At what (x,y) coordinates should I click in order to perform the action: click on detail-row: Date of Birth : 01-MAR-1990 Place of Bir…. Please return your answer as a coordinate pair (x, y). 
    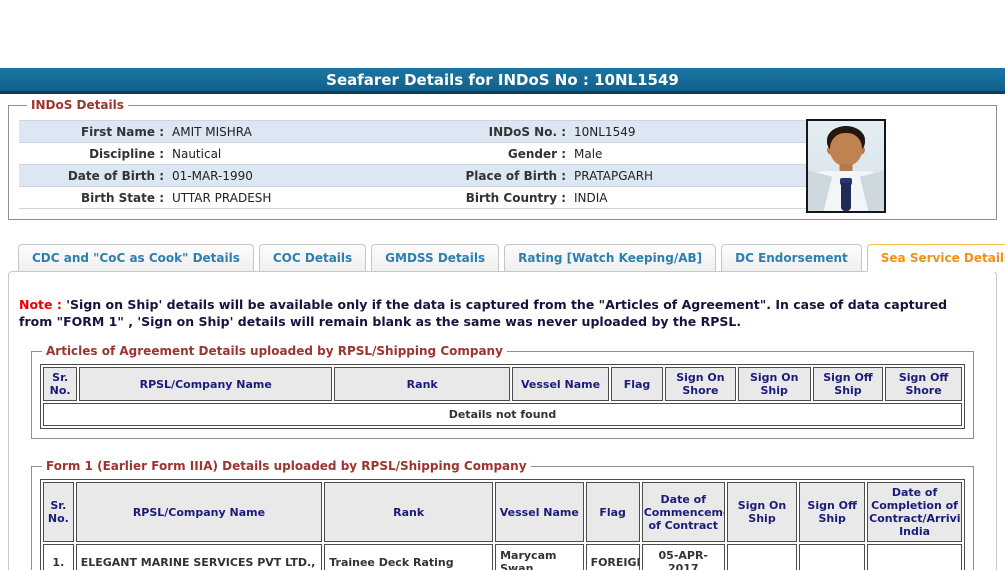
    Looking at the image, I should click on (412, 176).